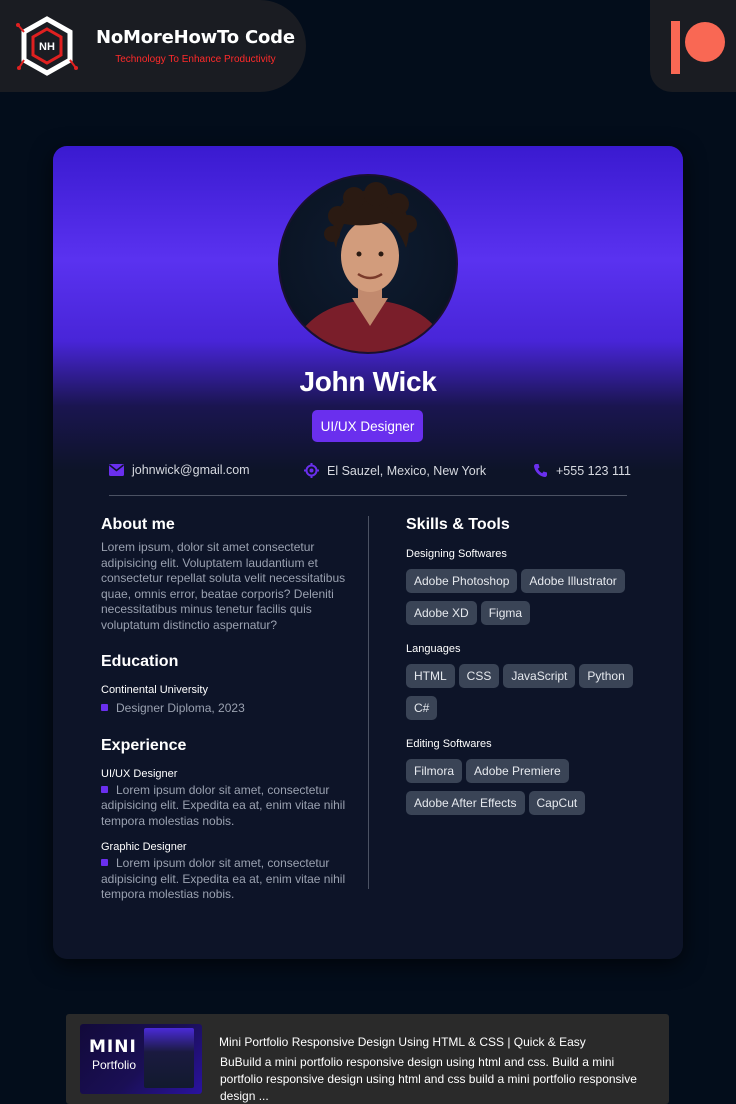 The height and width of the screenshot is (1104, 736). What do you see at coordinates (139, 773) in the screenshot?
I see `experience-role: UI/UX Designer` at bounding box center [139, 773].